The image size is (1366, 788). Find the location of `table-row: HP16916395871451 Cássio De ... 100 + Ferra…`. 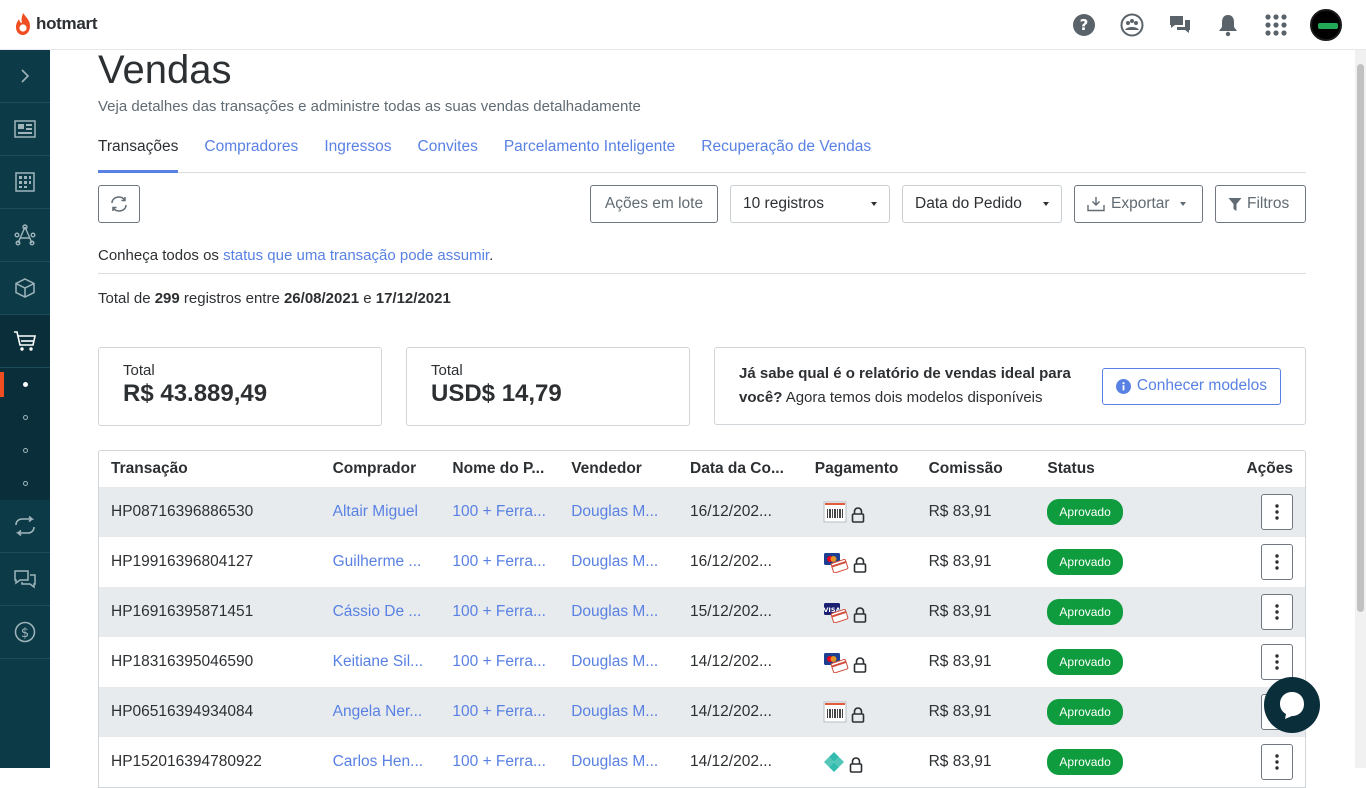

table-row: HP16916395871451 Cássio De ... 100 + Ferra… is located at coordinates (702, 612).